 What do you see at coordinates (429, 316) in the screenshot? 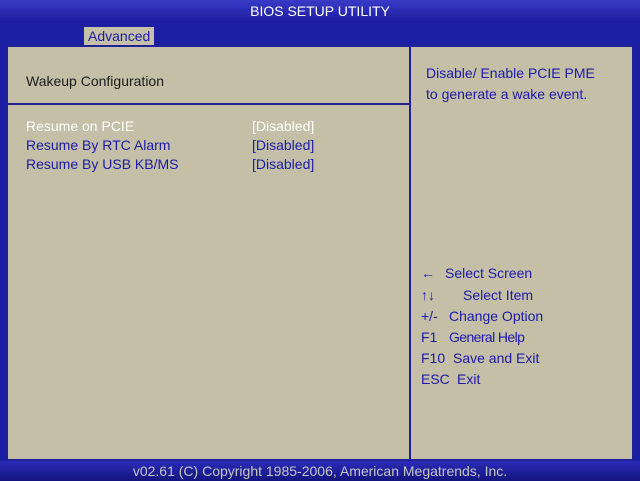
I see `key-label: +/-` at bounding box center [429, 316].